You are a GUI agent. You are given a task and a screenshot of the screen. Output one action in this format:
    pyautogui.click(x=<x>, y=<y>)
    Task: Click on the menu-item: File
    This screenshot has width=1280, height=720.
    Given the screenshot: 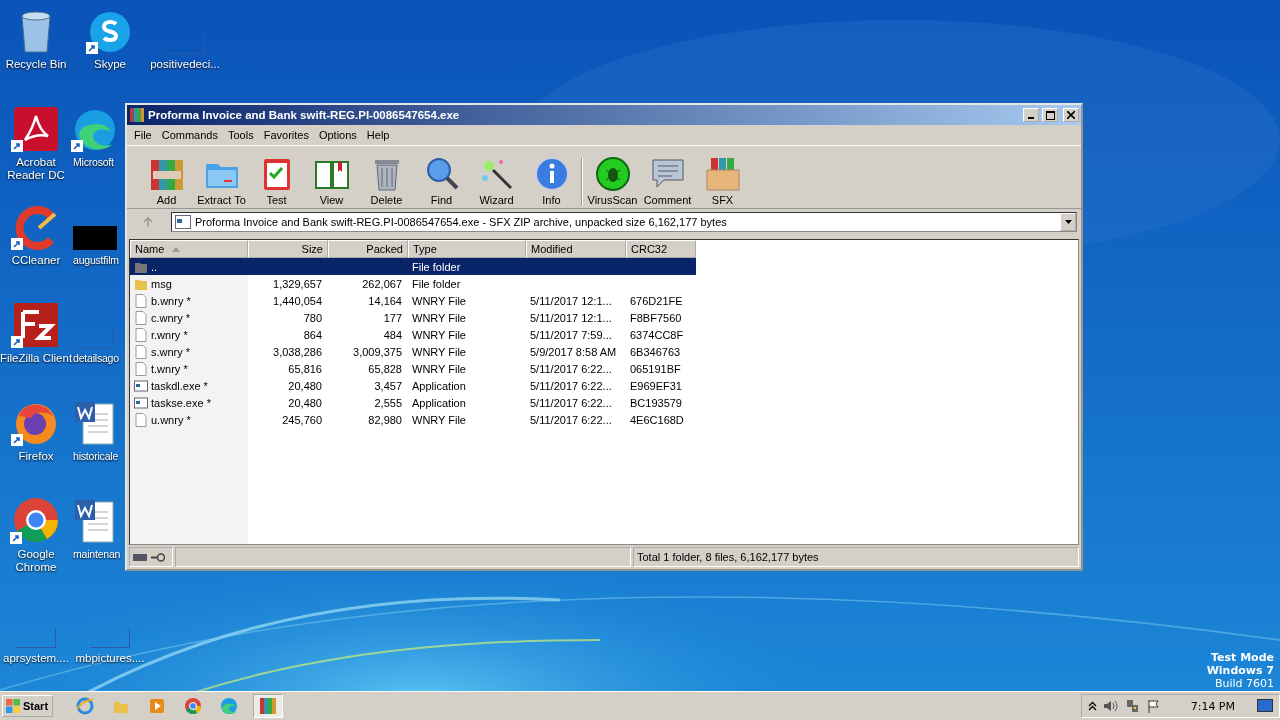 What is the action you would take?
    pyautogui.click(x=143, y=135)
    